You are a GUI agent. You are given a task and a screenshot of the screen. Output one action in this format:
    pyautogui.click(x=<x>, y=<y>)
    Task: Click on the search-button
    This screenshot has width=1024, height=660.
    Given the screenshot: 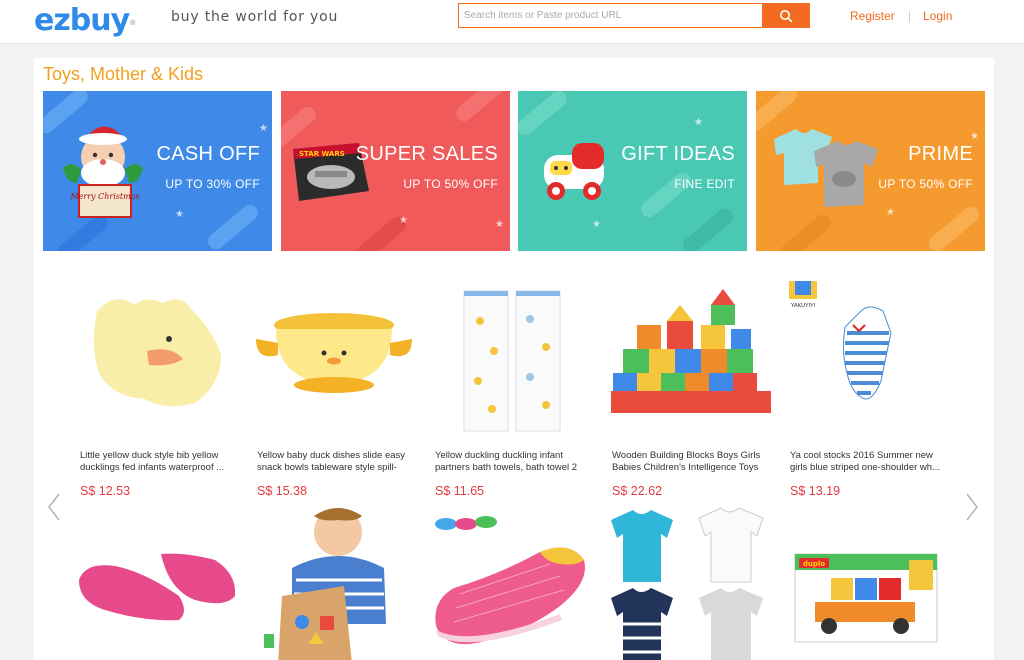 What is the action you would take?
    pyautogui.click(x=786, y=15)
    